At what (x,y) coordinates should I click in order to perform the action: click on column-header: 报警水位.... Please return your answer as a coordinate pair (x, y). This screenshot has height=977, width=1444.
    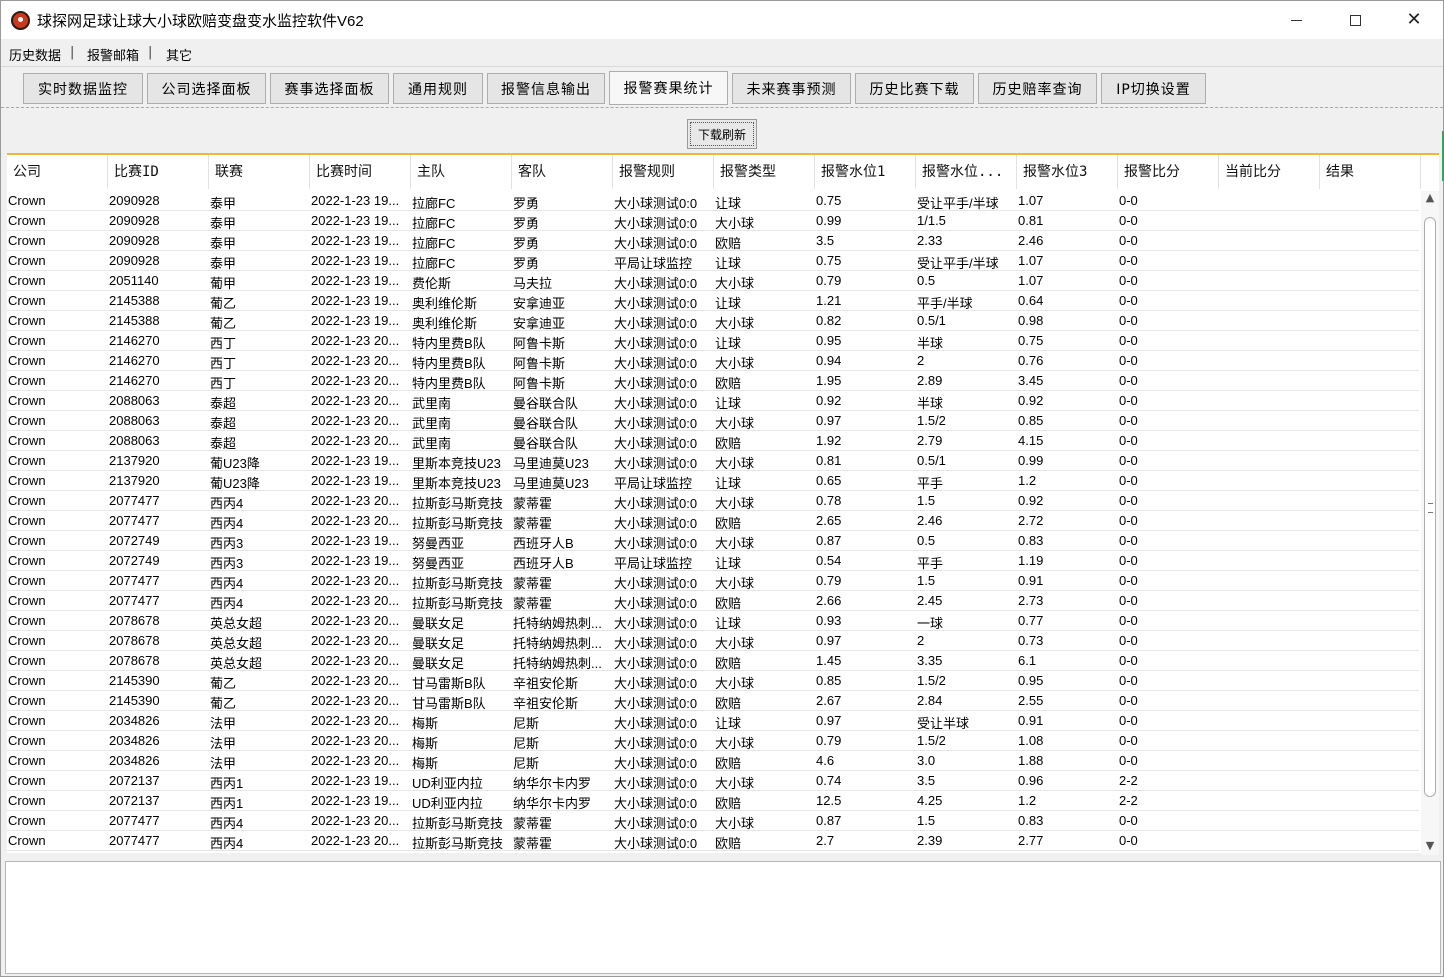
    Looking at the image, I should click on (966, 172).